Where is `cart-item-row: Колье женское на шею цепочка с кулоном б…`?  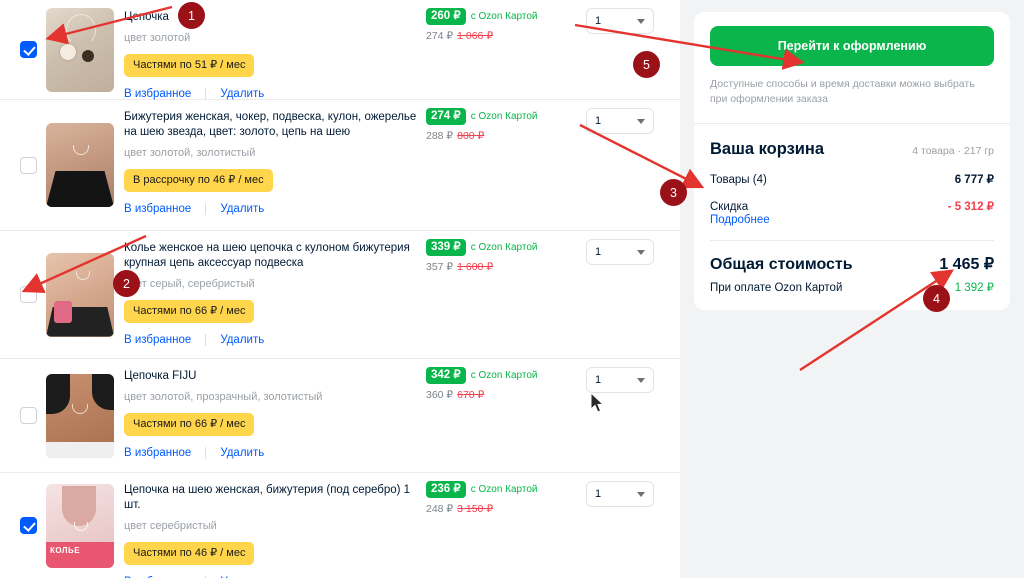
cart-item-row: Колье женское на шею цепочка с кулоном б… is located at coordinates (340, 295).